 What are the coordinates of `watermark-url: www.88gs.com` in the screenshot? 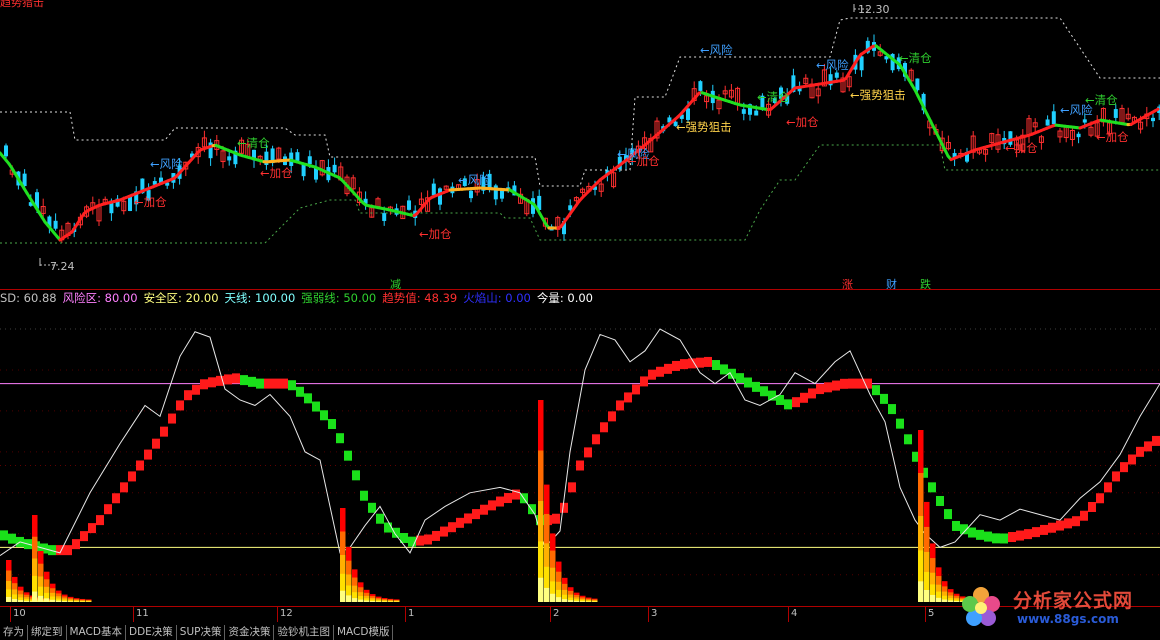 It's located at (1068, 619).